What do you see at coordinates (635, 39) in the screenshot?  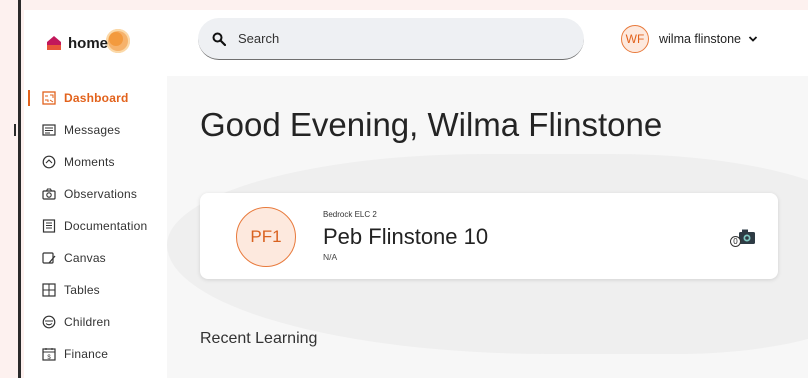 I see `user-avatar: WF` at bounding box center [635, 39].